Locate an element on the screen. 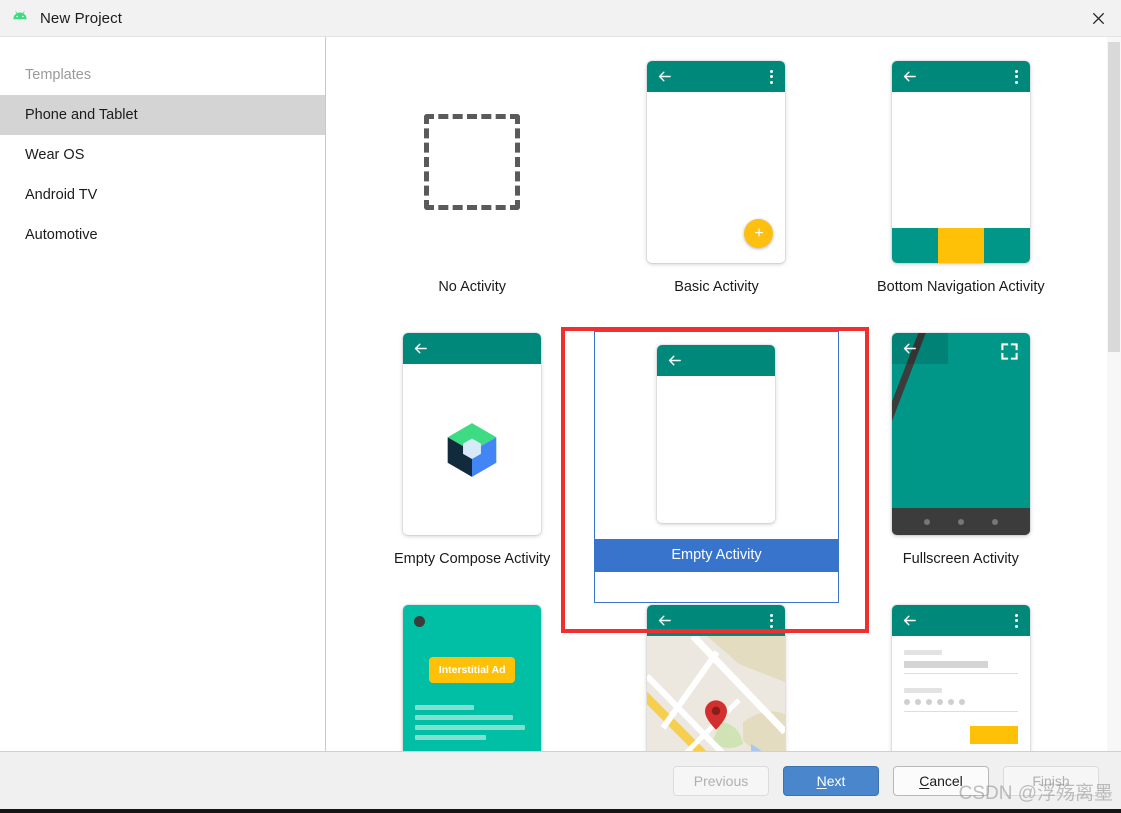 The width and height of the screenshot is (1121, 813). username-value-placeholder is located at coordinates (946, 664).